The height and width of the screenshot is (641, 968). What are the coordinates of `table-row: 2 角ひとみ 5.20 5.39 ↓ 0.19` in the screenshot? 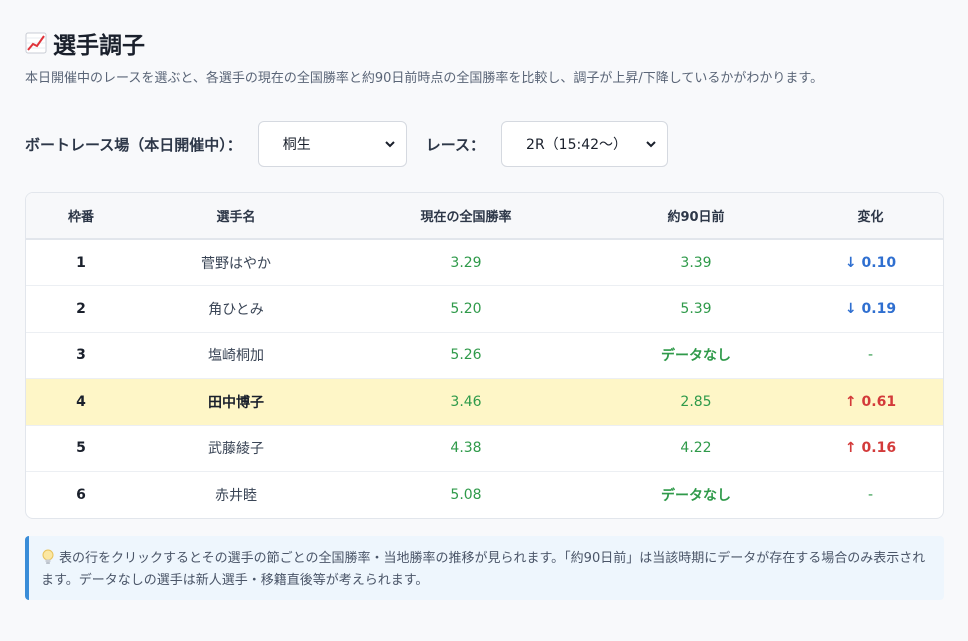 It's located at (484, 309).